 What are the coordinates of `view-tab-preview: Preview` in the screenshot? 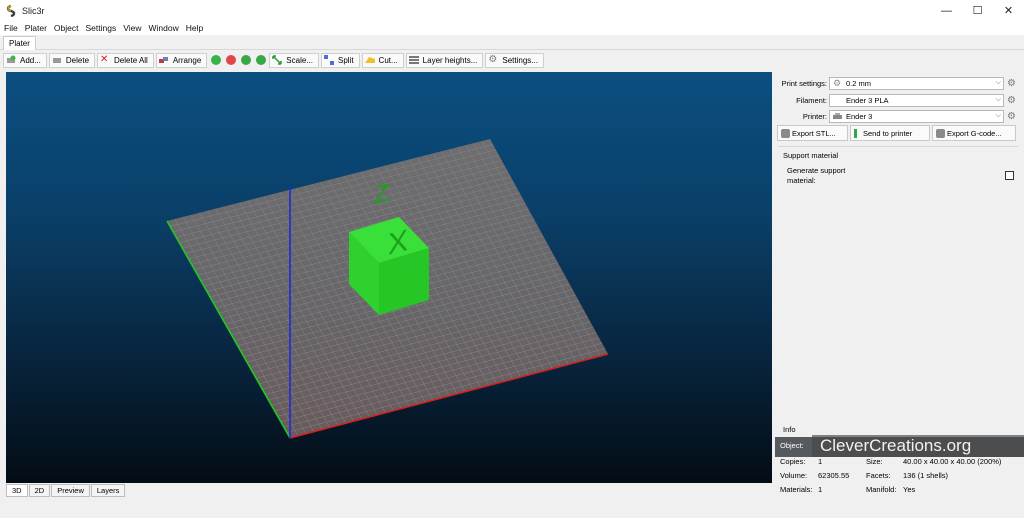 It's located at (70, 490).